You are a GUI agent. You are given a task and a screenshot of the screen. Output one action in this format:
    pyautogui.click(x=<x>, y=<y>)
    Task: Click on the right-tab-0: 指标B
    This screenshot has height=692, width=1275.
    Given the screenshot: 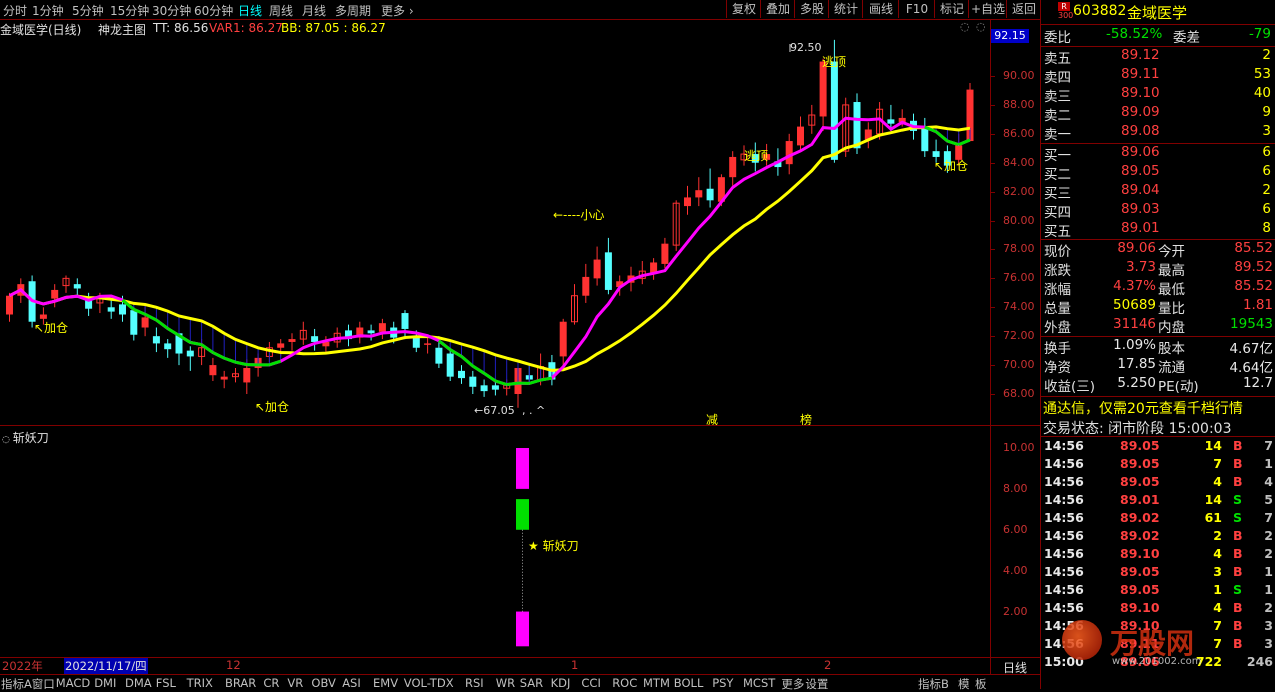 What is the action you would take?
    pyautogui.click(x=933, y=684)
    